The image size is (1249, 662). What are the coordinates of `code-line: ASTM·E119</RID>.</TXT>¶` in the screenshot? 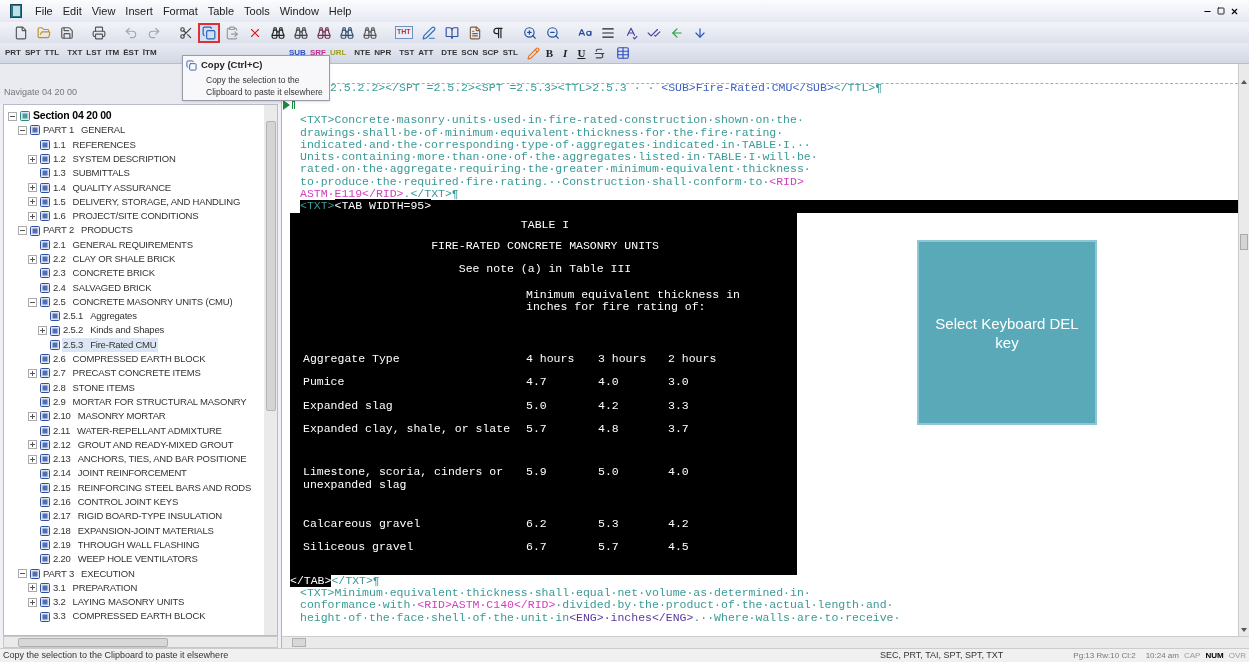 It's located at (380, 194).